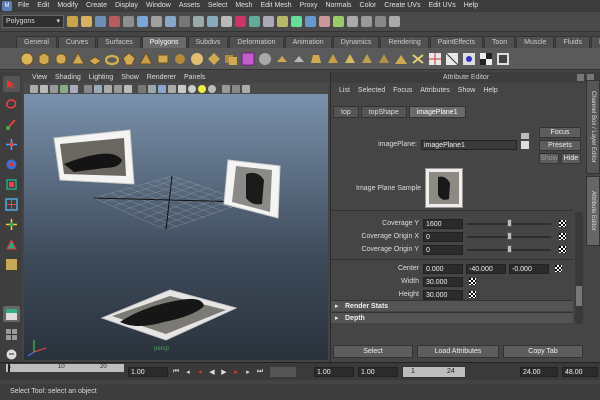  Describe the element at coordinates (443, 250) in the screenshot. I see `coverage-origin-y-field: 0` at that location.